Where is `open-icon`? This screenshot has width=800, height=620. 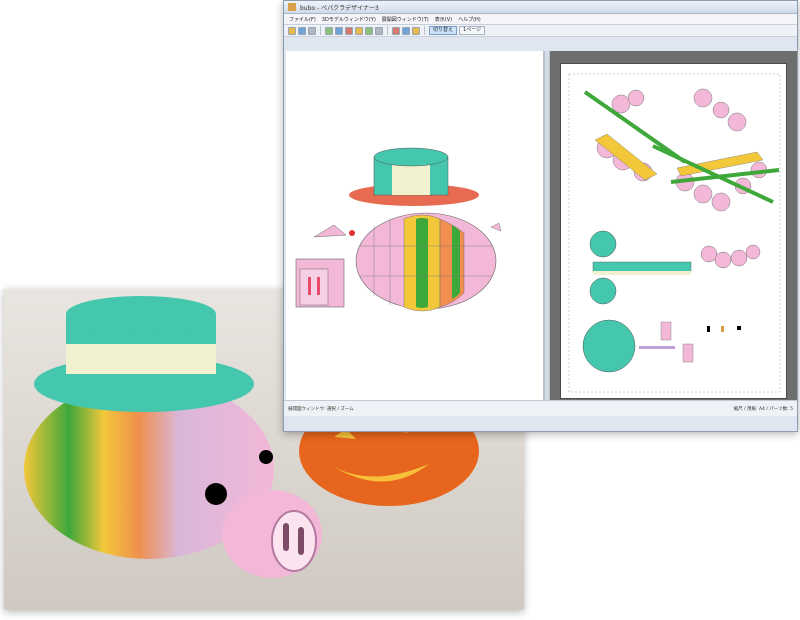
open-icon is located at coordinates (292, 30).